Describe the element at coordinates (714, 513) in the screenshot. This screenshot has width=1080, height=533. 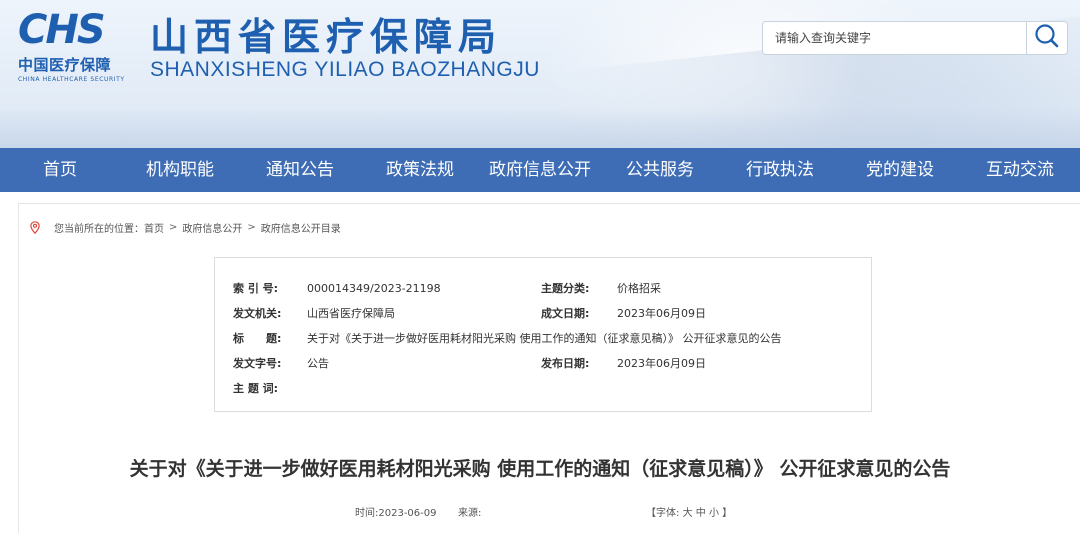
I see `font-size-small-button: 小` at that location.